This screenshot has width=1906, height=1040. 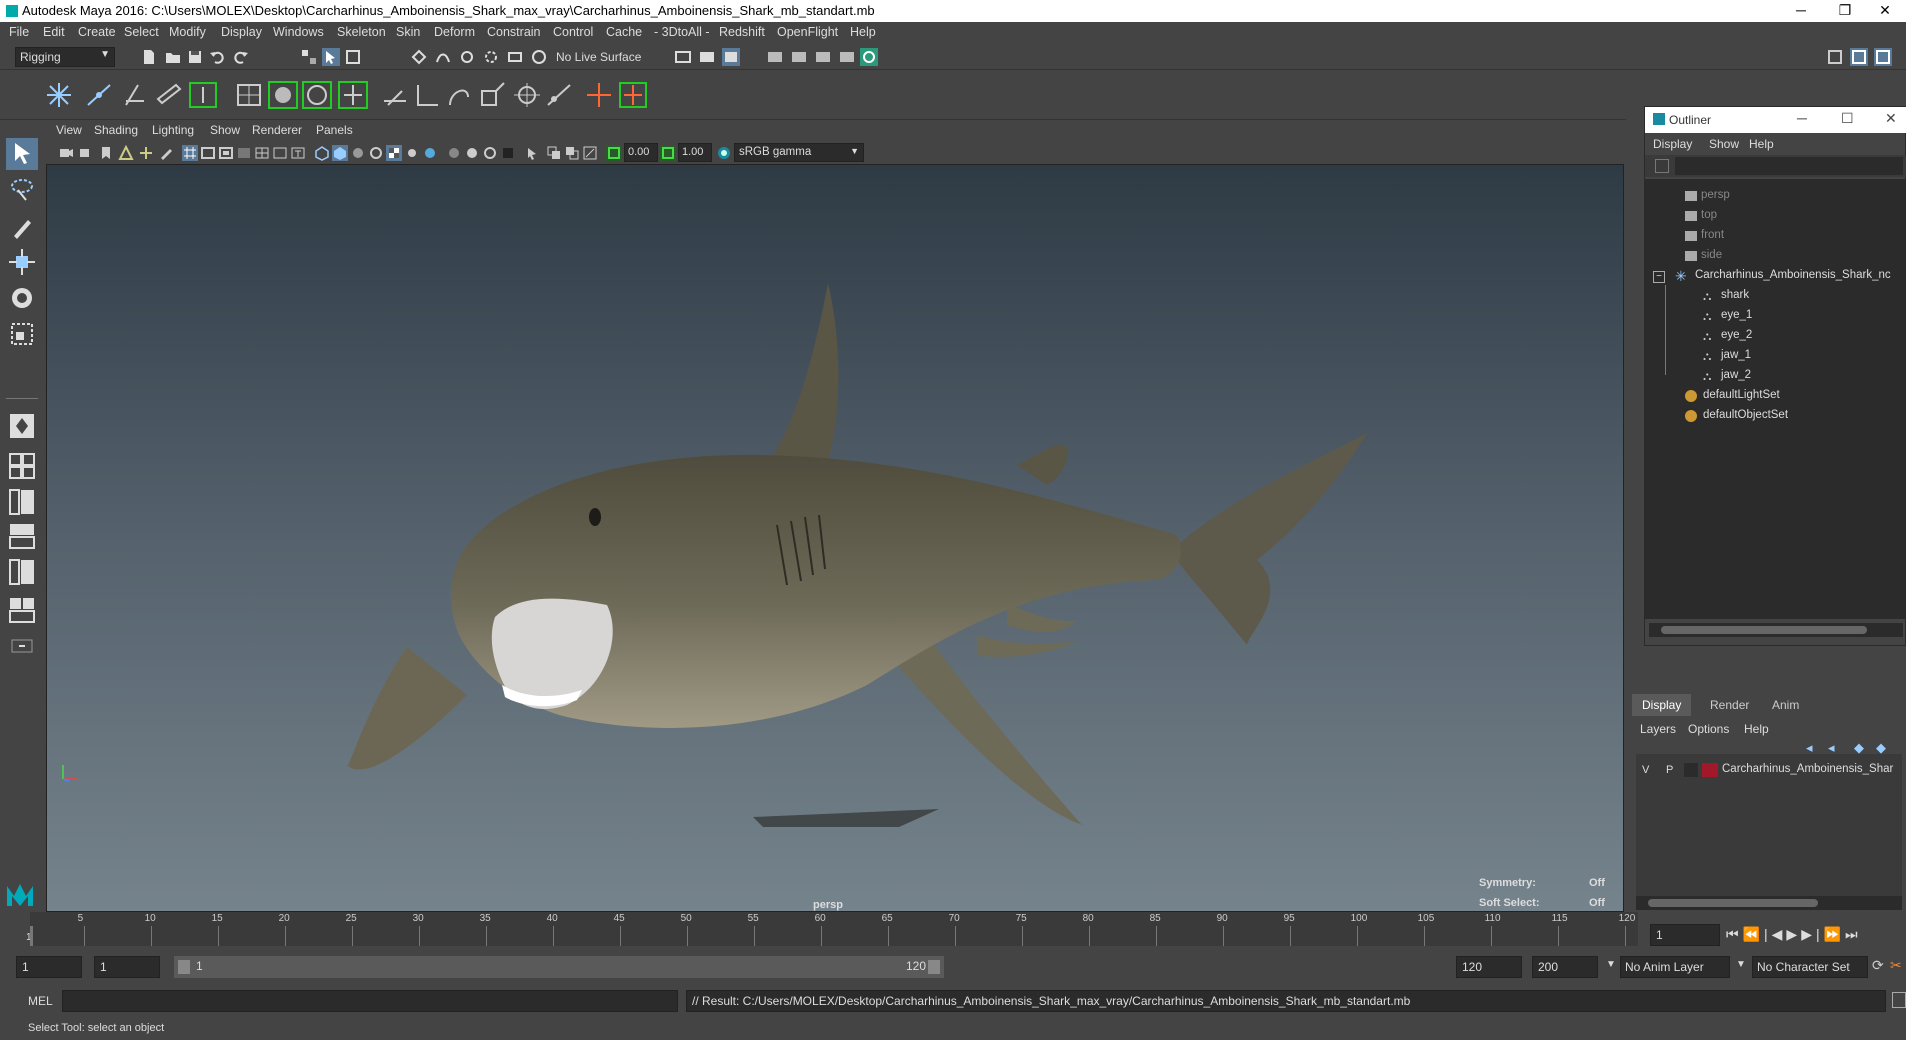 I want to click on layers-menu-layers: Layers, so click(x=1658, y=729).